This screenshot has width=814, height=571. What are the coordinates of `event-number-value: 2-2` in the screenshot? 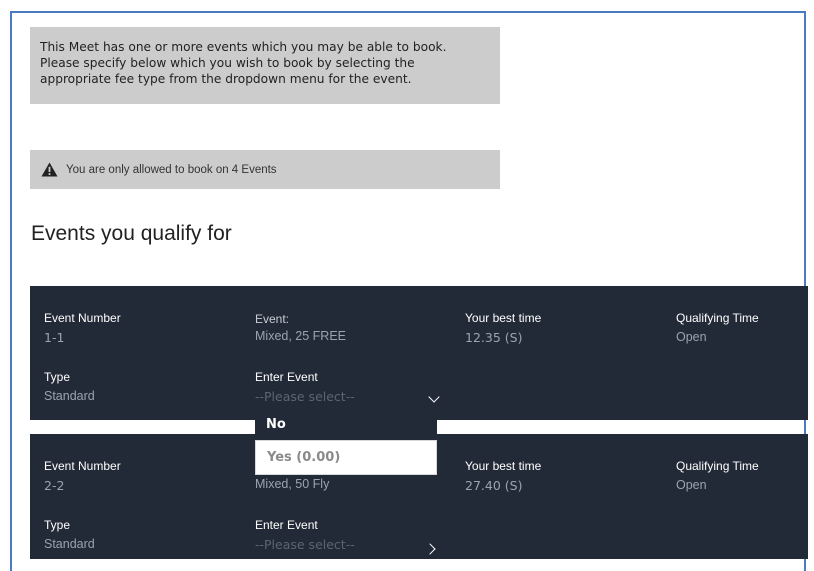 It's located at (54, 485).